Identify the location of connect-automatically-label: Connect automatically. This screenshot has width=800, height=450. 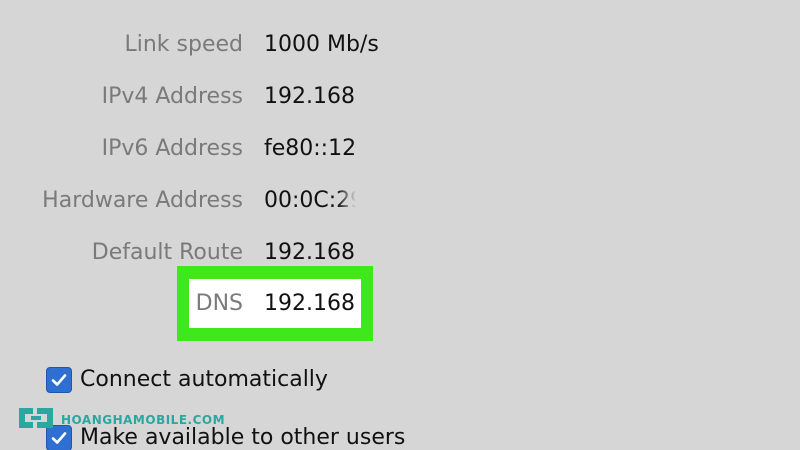
(204, 379).